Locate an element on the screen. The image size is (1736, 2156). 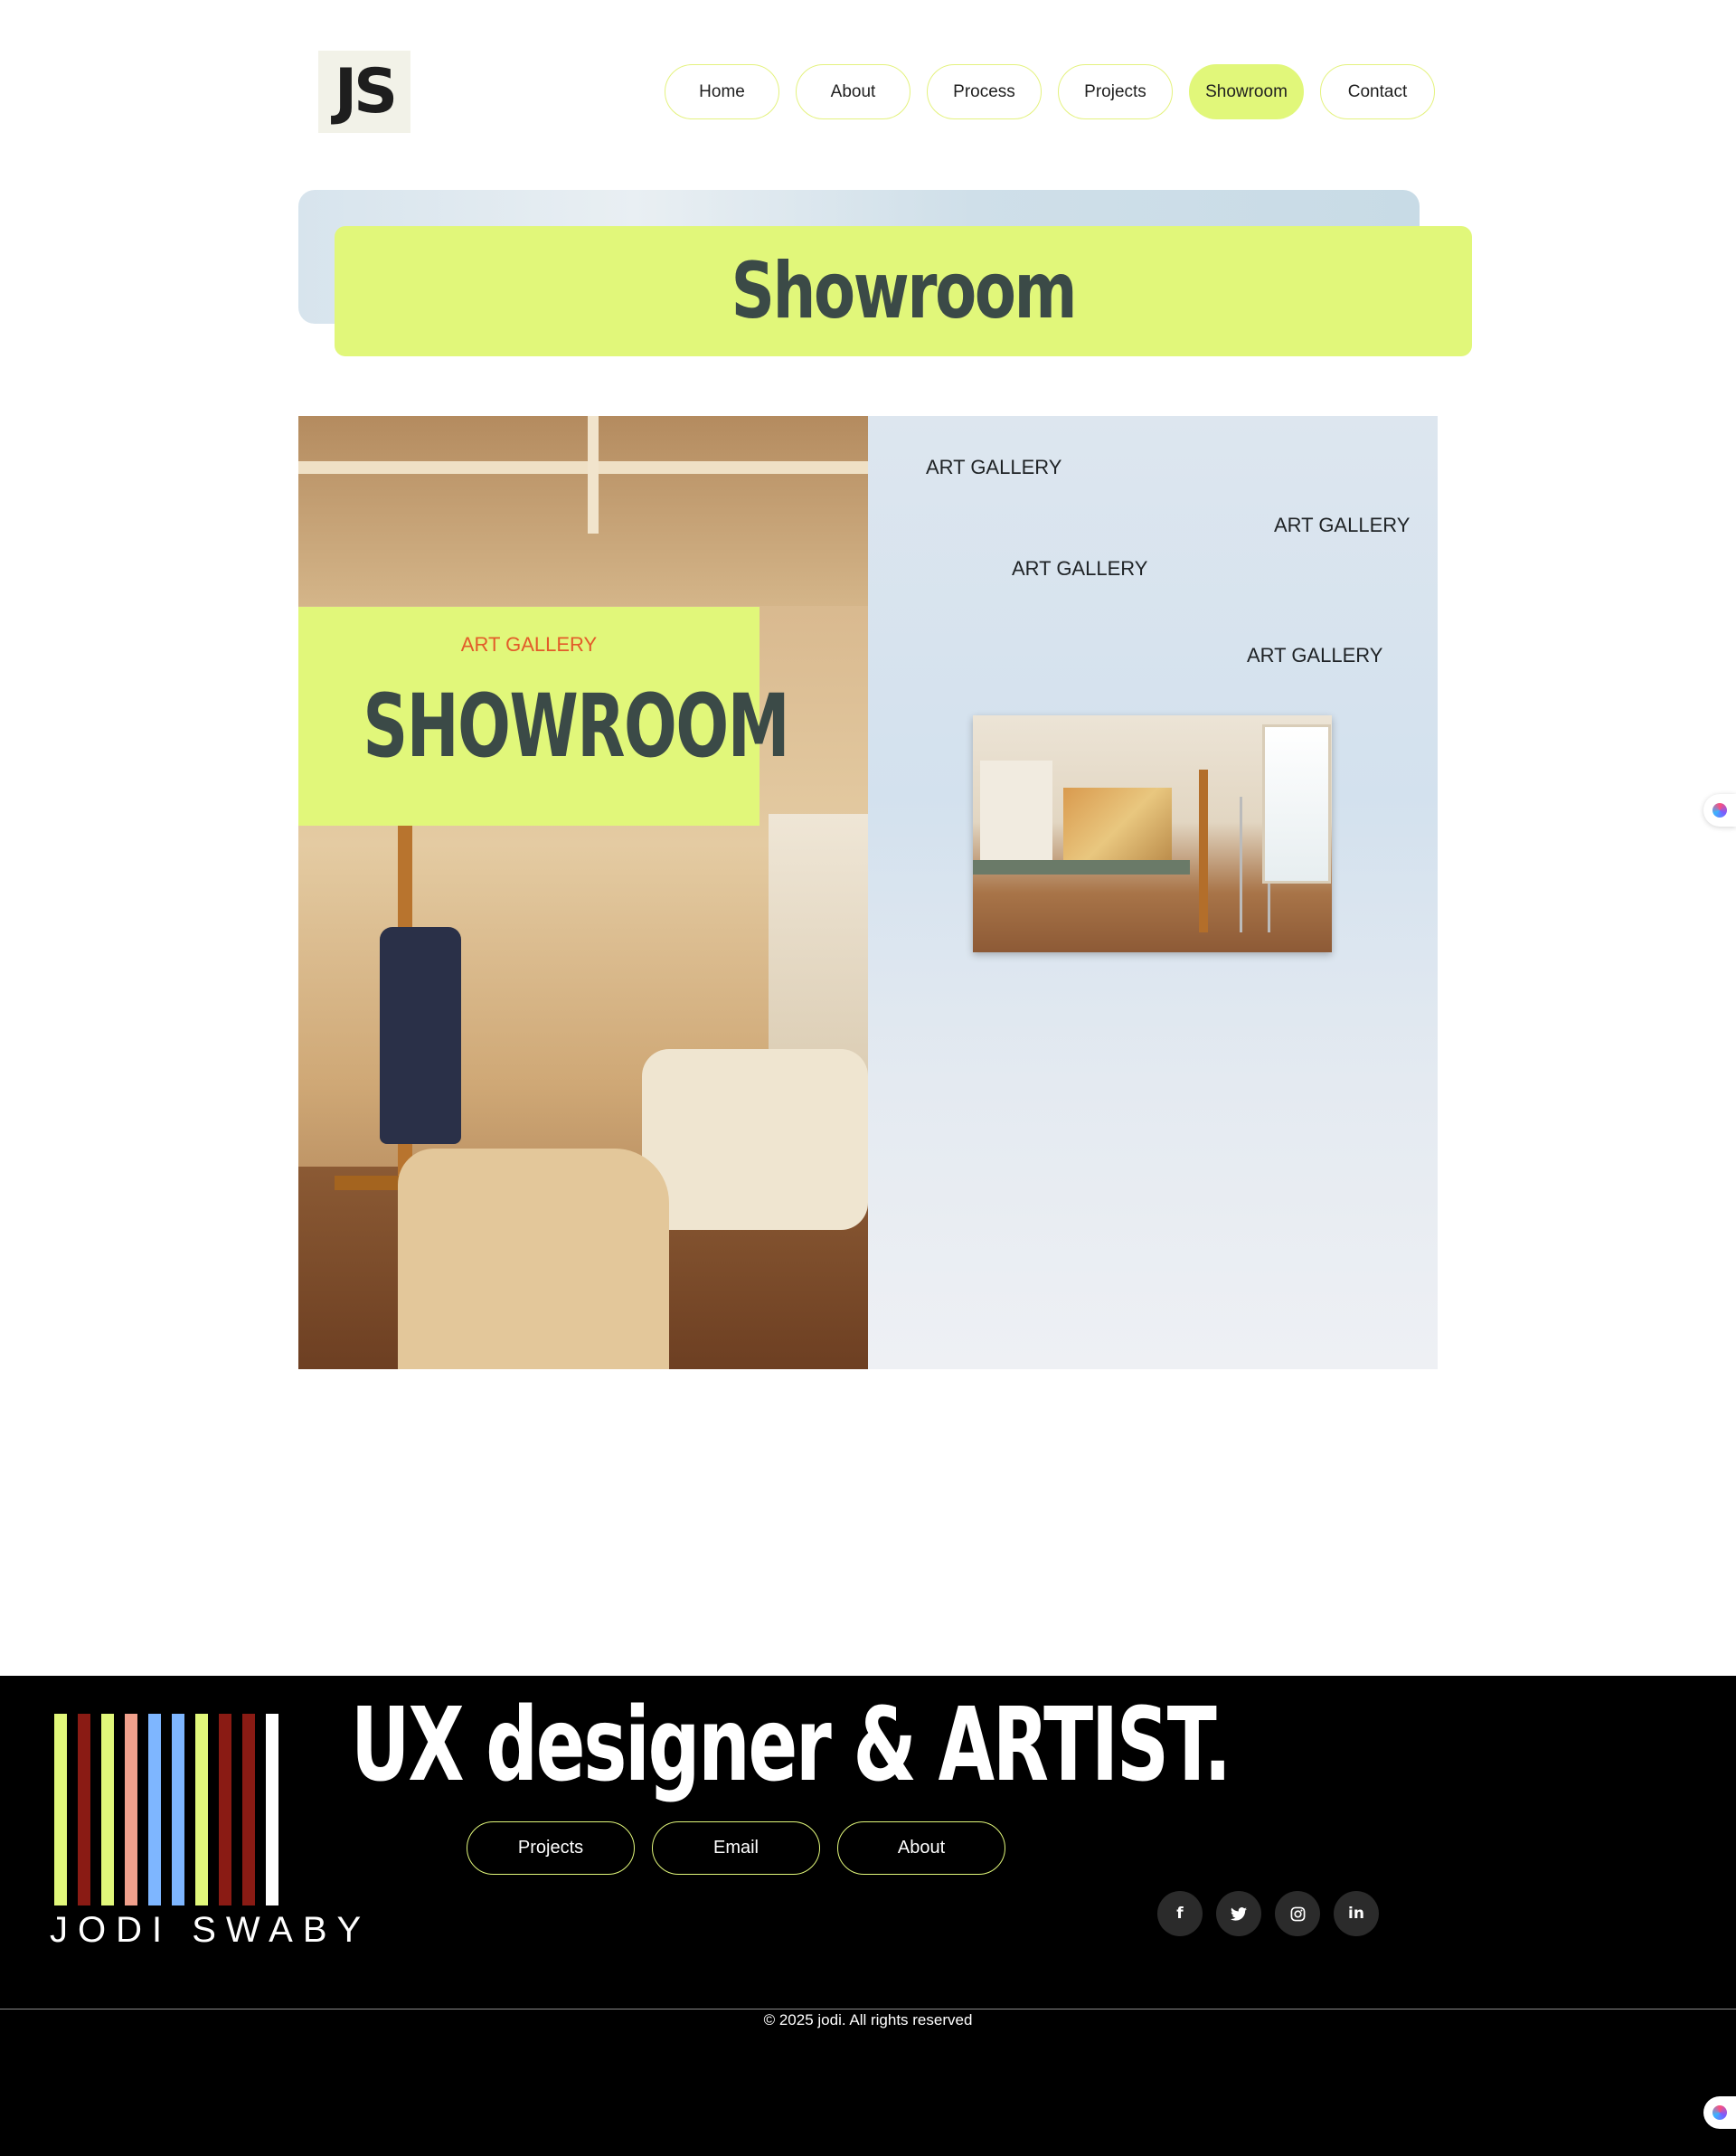
nav-home: Home is located at coordinates (722, 91).